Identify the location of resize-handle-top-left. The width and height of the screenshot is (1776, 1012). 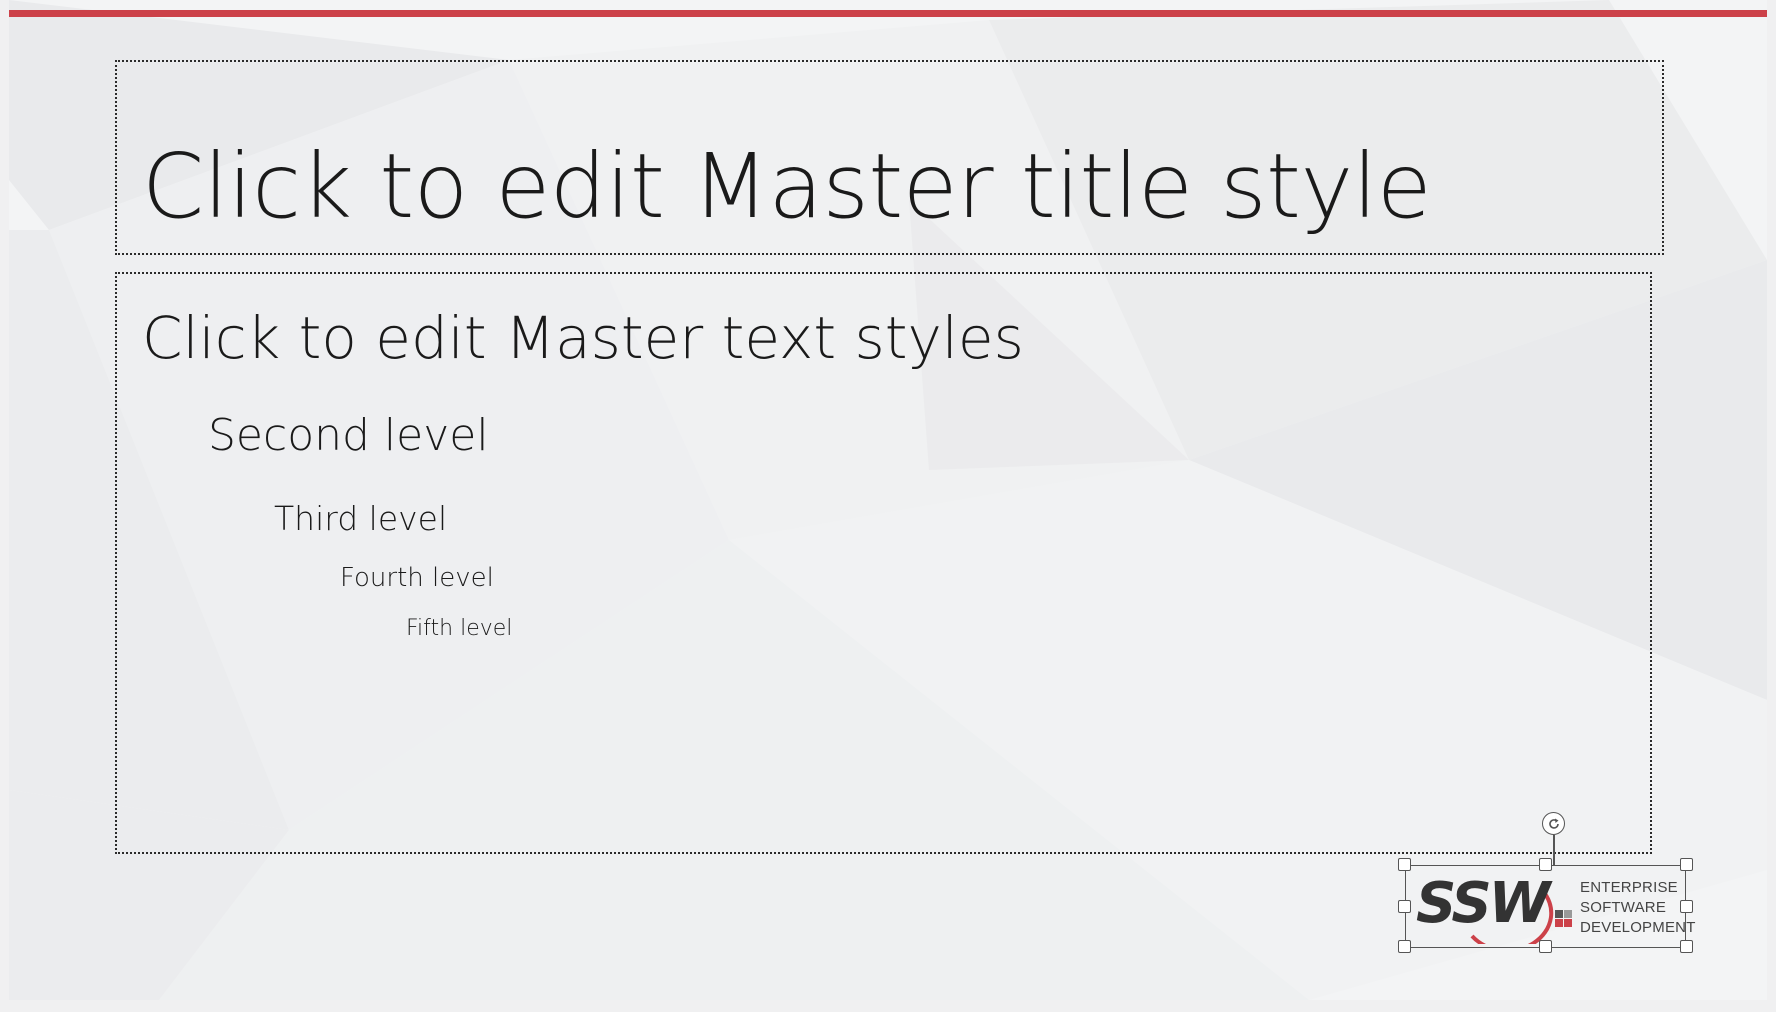
(1404, 864).